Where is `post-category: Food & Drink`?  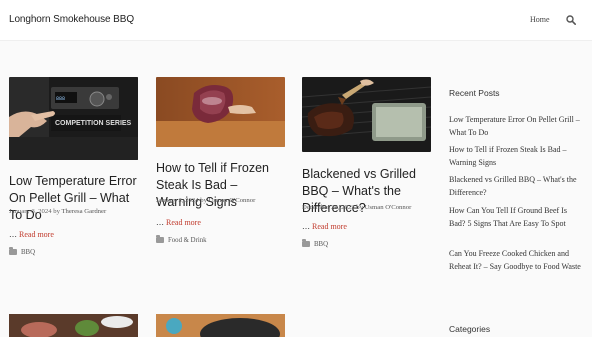 post-category: Food & Drink is located at coordinates (181, 239).